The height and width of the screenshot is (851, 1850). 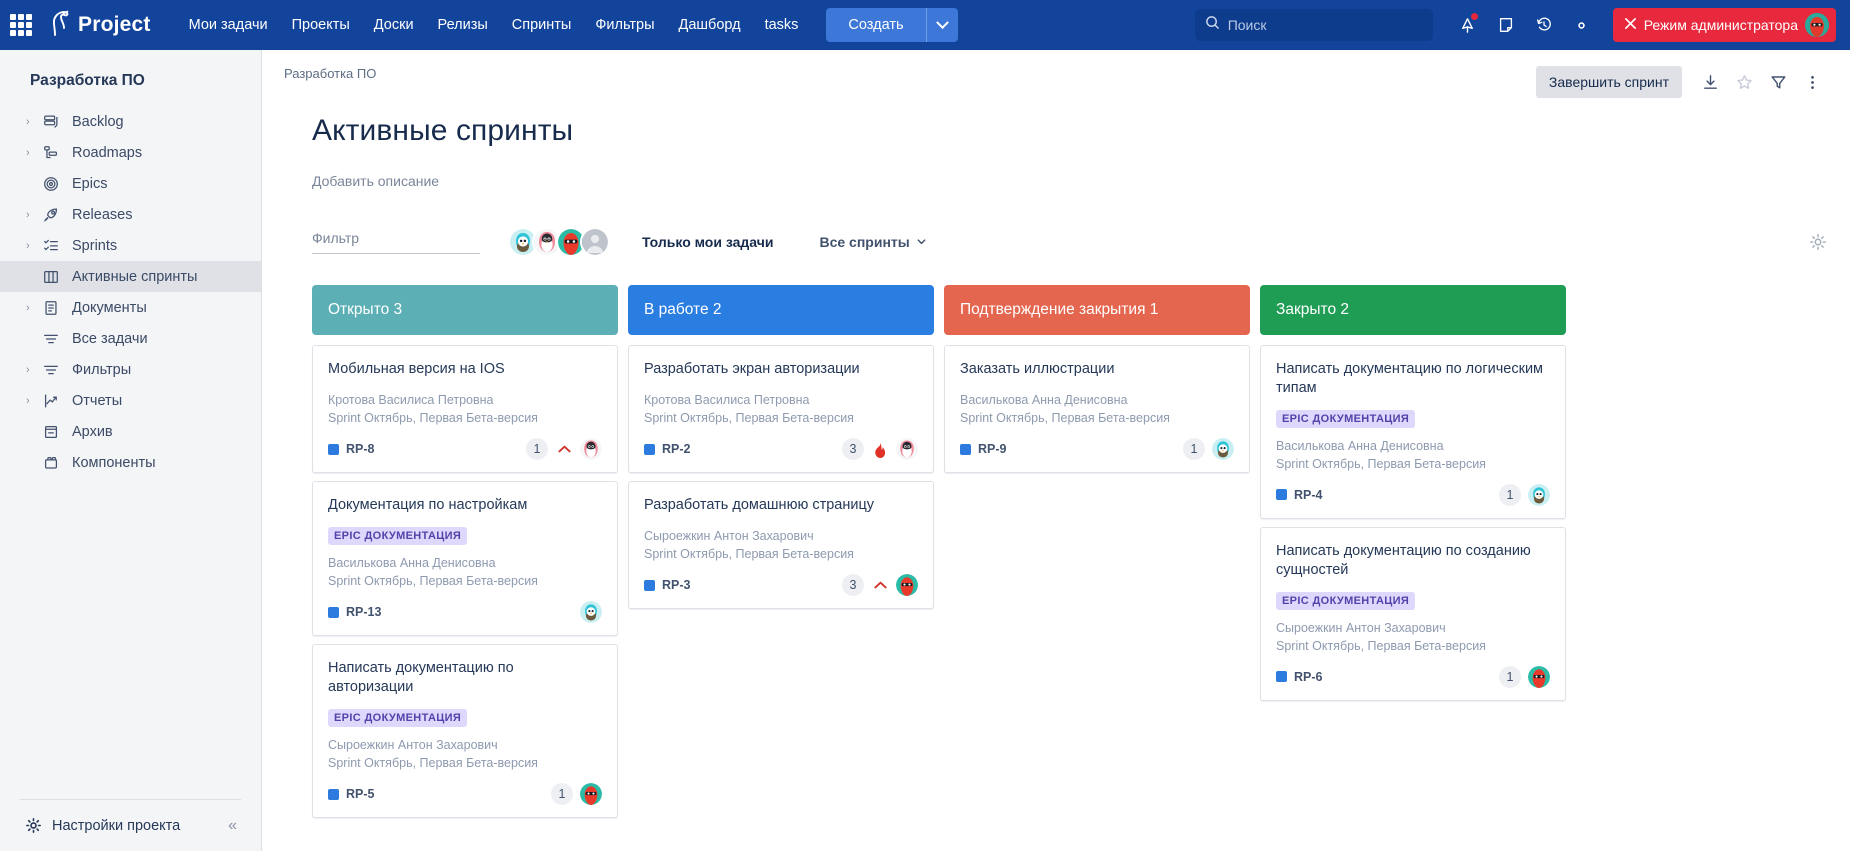 What do you see at coordinates (1818, 242) in the screenshot?
I see `board-settings-gear-icon` at bounding box center [1818, 242].